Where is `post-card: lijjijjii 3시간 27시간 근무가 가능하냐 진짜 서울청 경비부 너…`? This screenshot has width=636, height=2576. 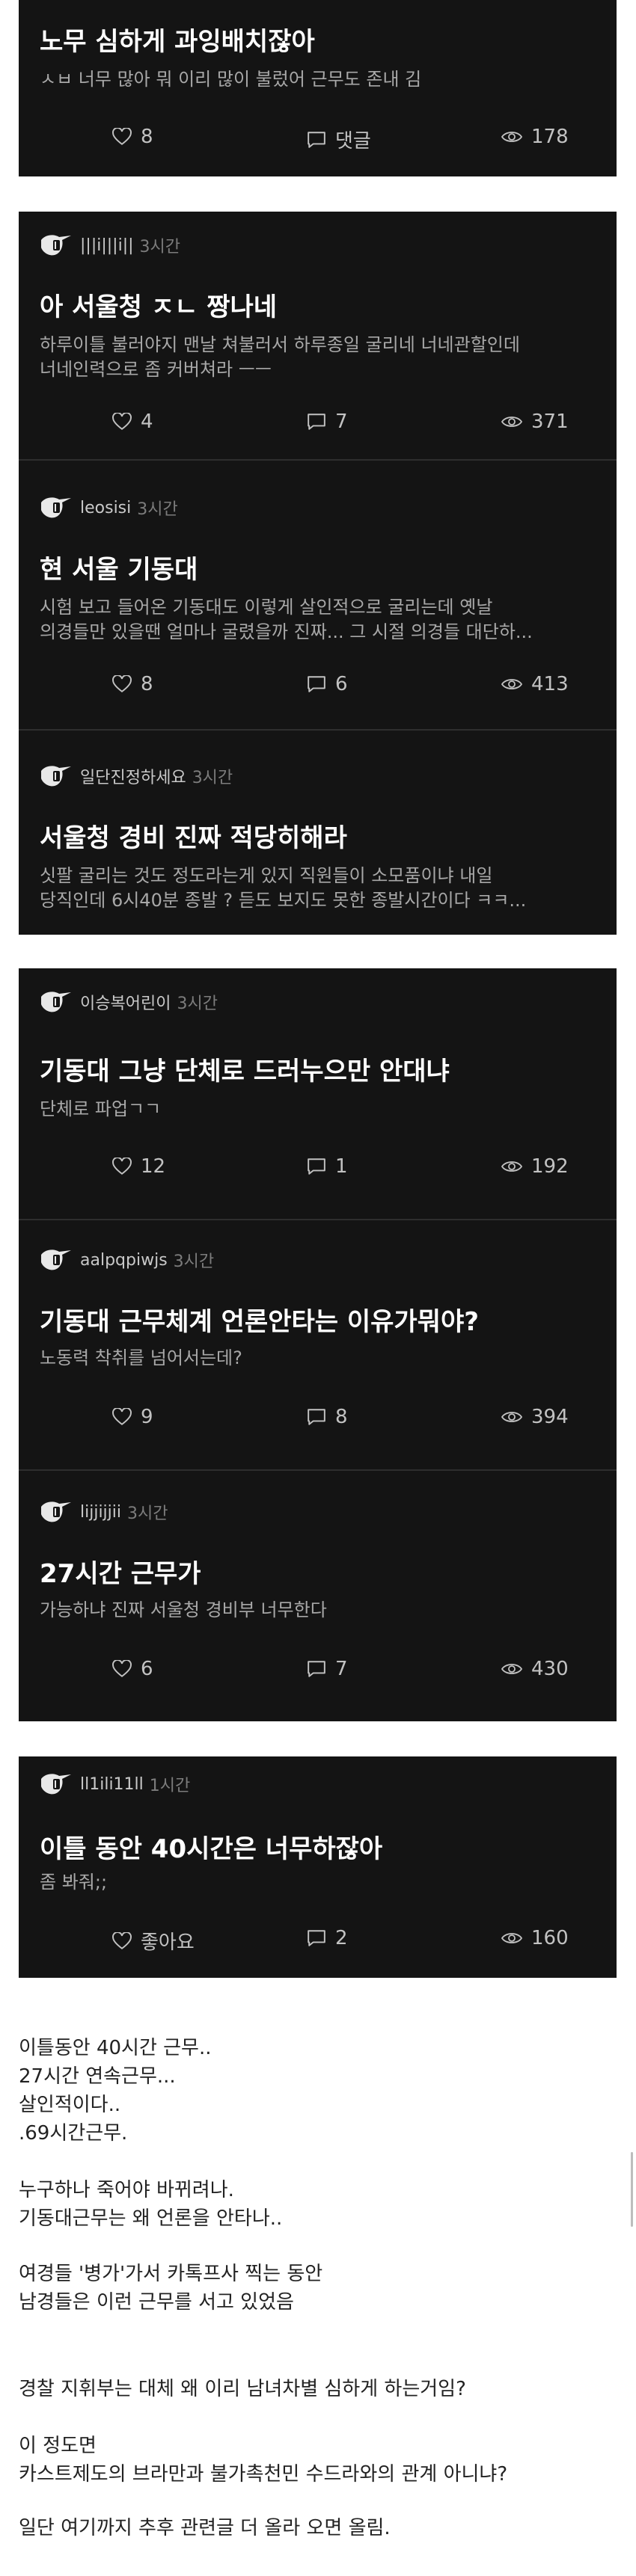 post-card: lijjijjii 3시간 27시간 근무가 가능하냐 진짜 서울청 경비부 너… is located at coordinates (318, 1595).